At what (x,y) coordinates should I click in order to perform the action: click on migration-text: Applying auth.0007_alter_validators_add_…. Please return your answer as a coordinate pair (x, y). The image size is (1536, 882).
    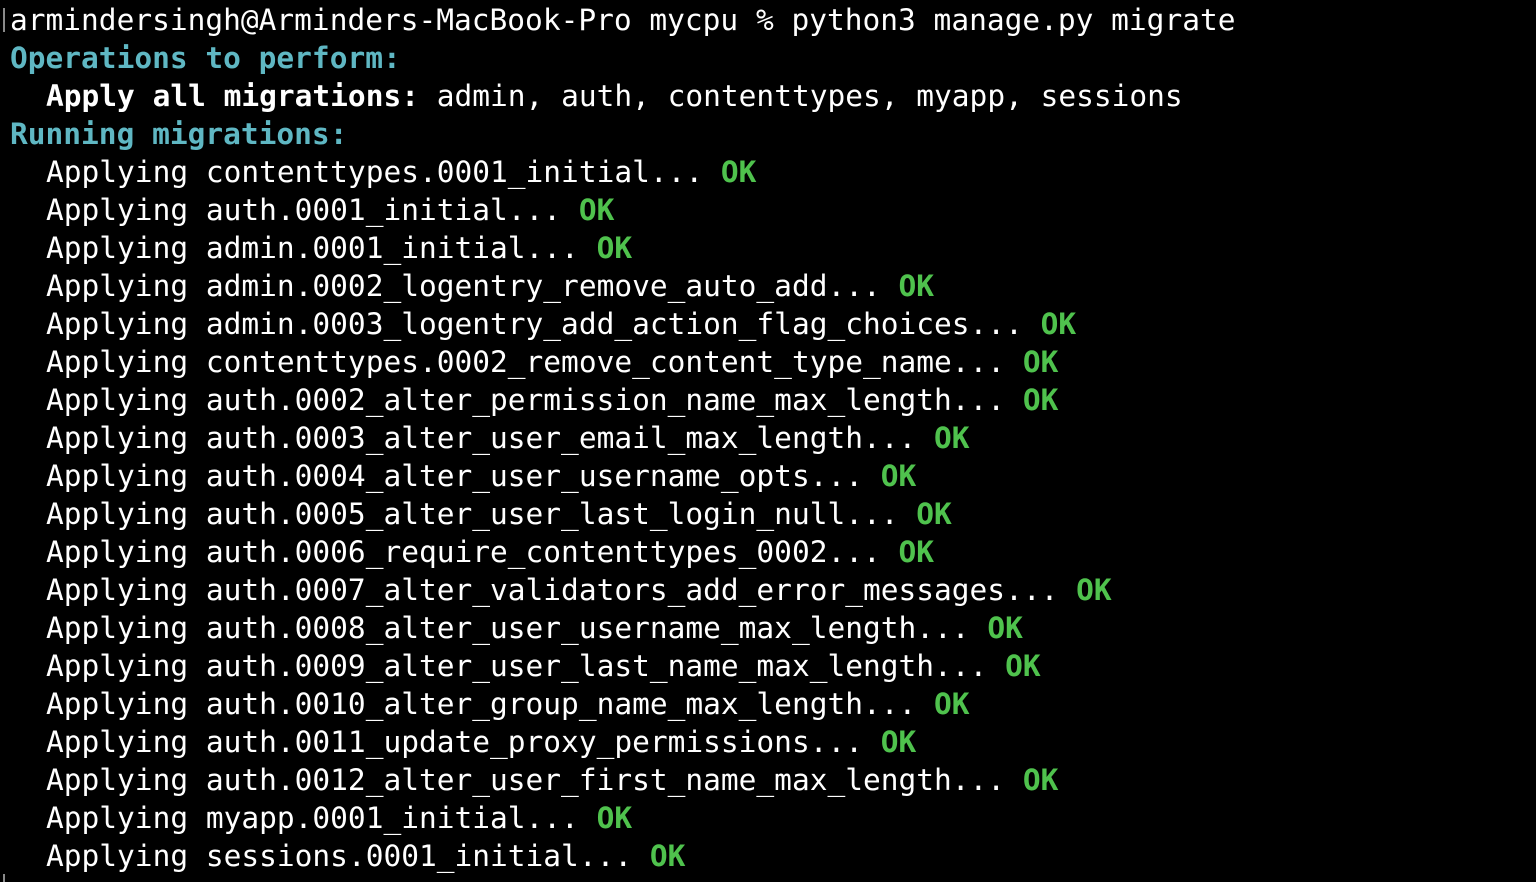
    Looking at the image, I should click on (561, 590).